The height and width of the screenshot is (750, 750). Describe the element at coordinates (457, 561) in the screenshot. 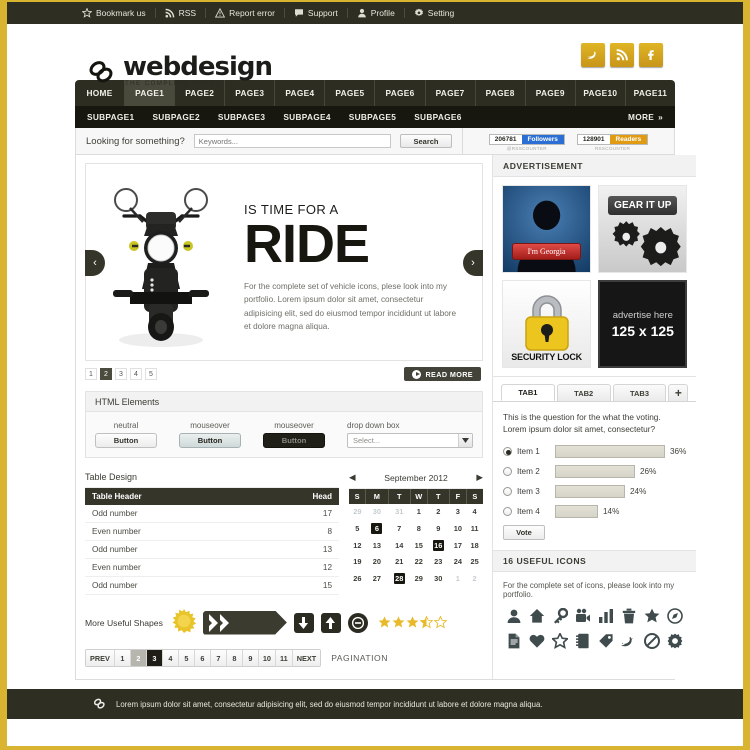

I see `calendar-day: 24` at that location.